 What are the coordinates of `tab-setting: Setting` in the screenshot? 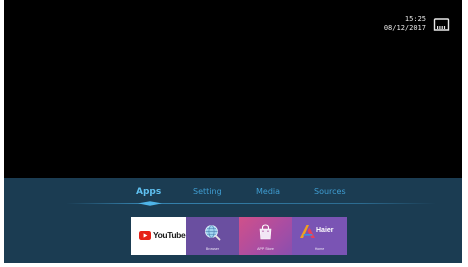 It's located at (207, 191).